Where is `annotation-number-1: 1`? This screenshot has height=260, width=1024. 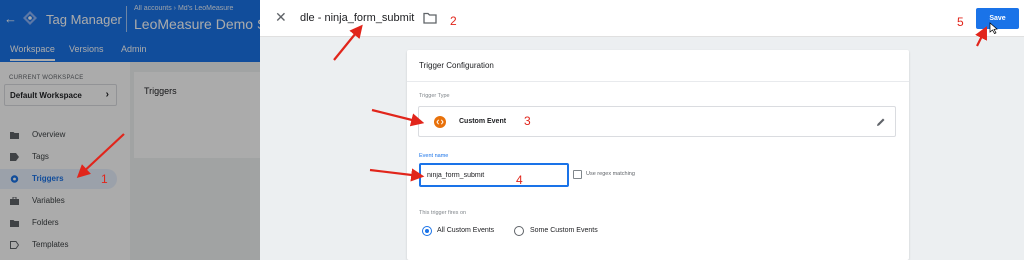 annotation-number-1: 1 is located at coordinates (104, 179).